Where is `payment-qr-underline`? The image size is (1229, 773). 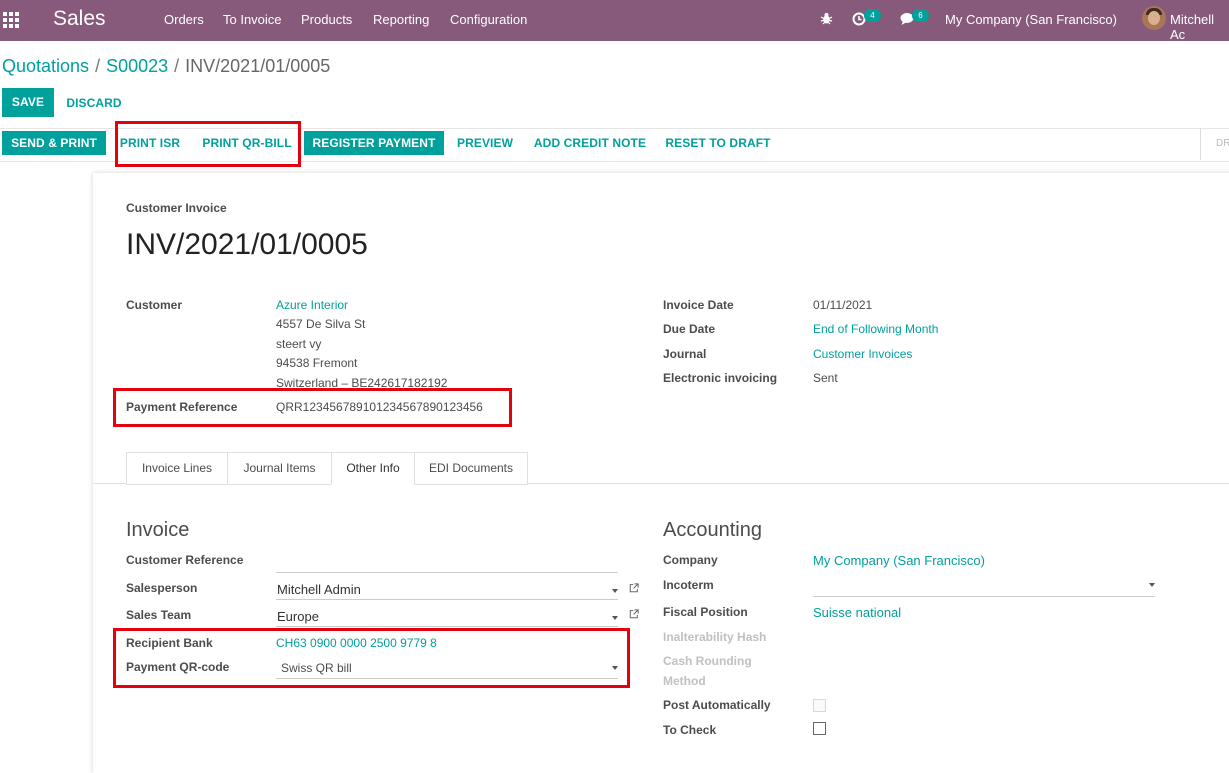 payment-qr-underline is located at coordinates (447, 678).